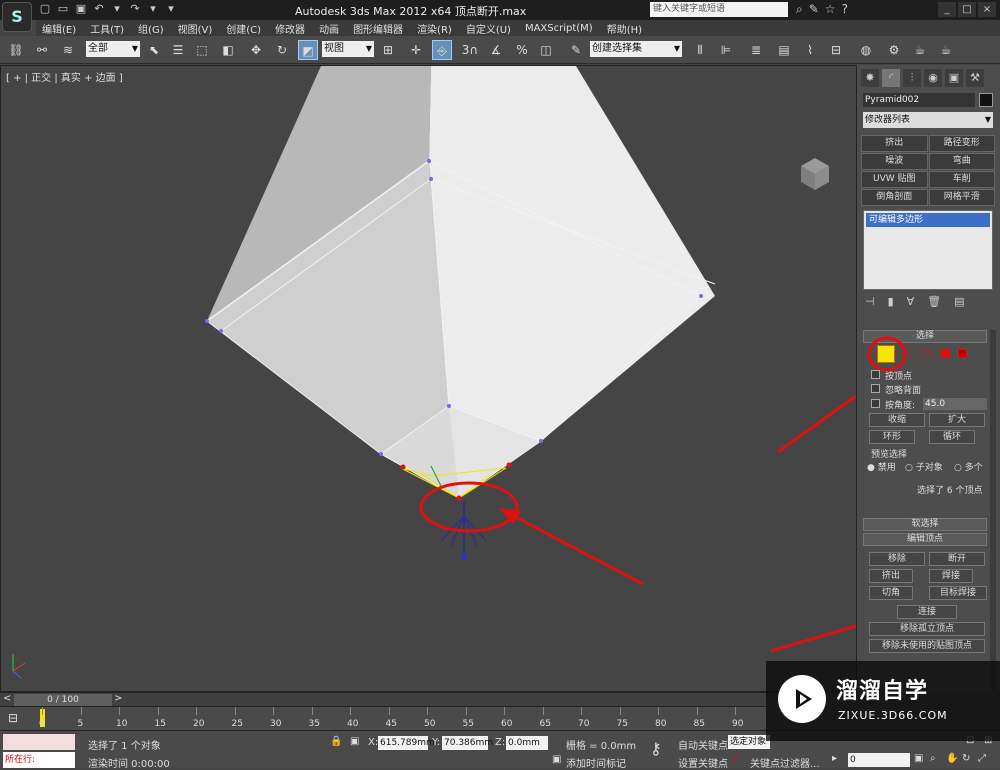 This screenshot has width=1000, height=770. I want to click on modifier-list-dropdown: 修改器列表, so click(928, 120).